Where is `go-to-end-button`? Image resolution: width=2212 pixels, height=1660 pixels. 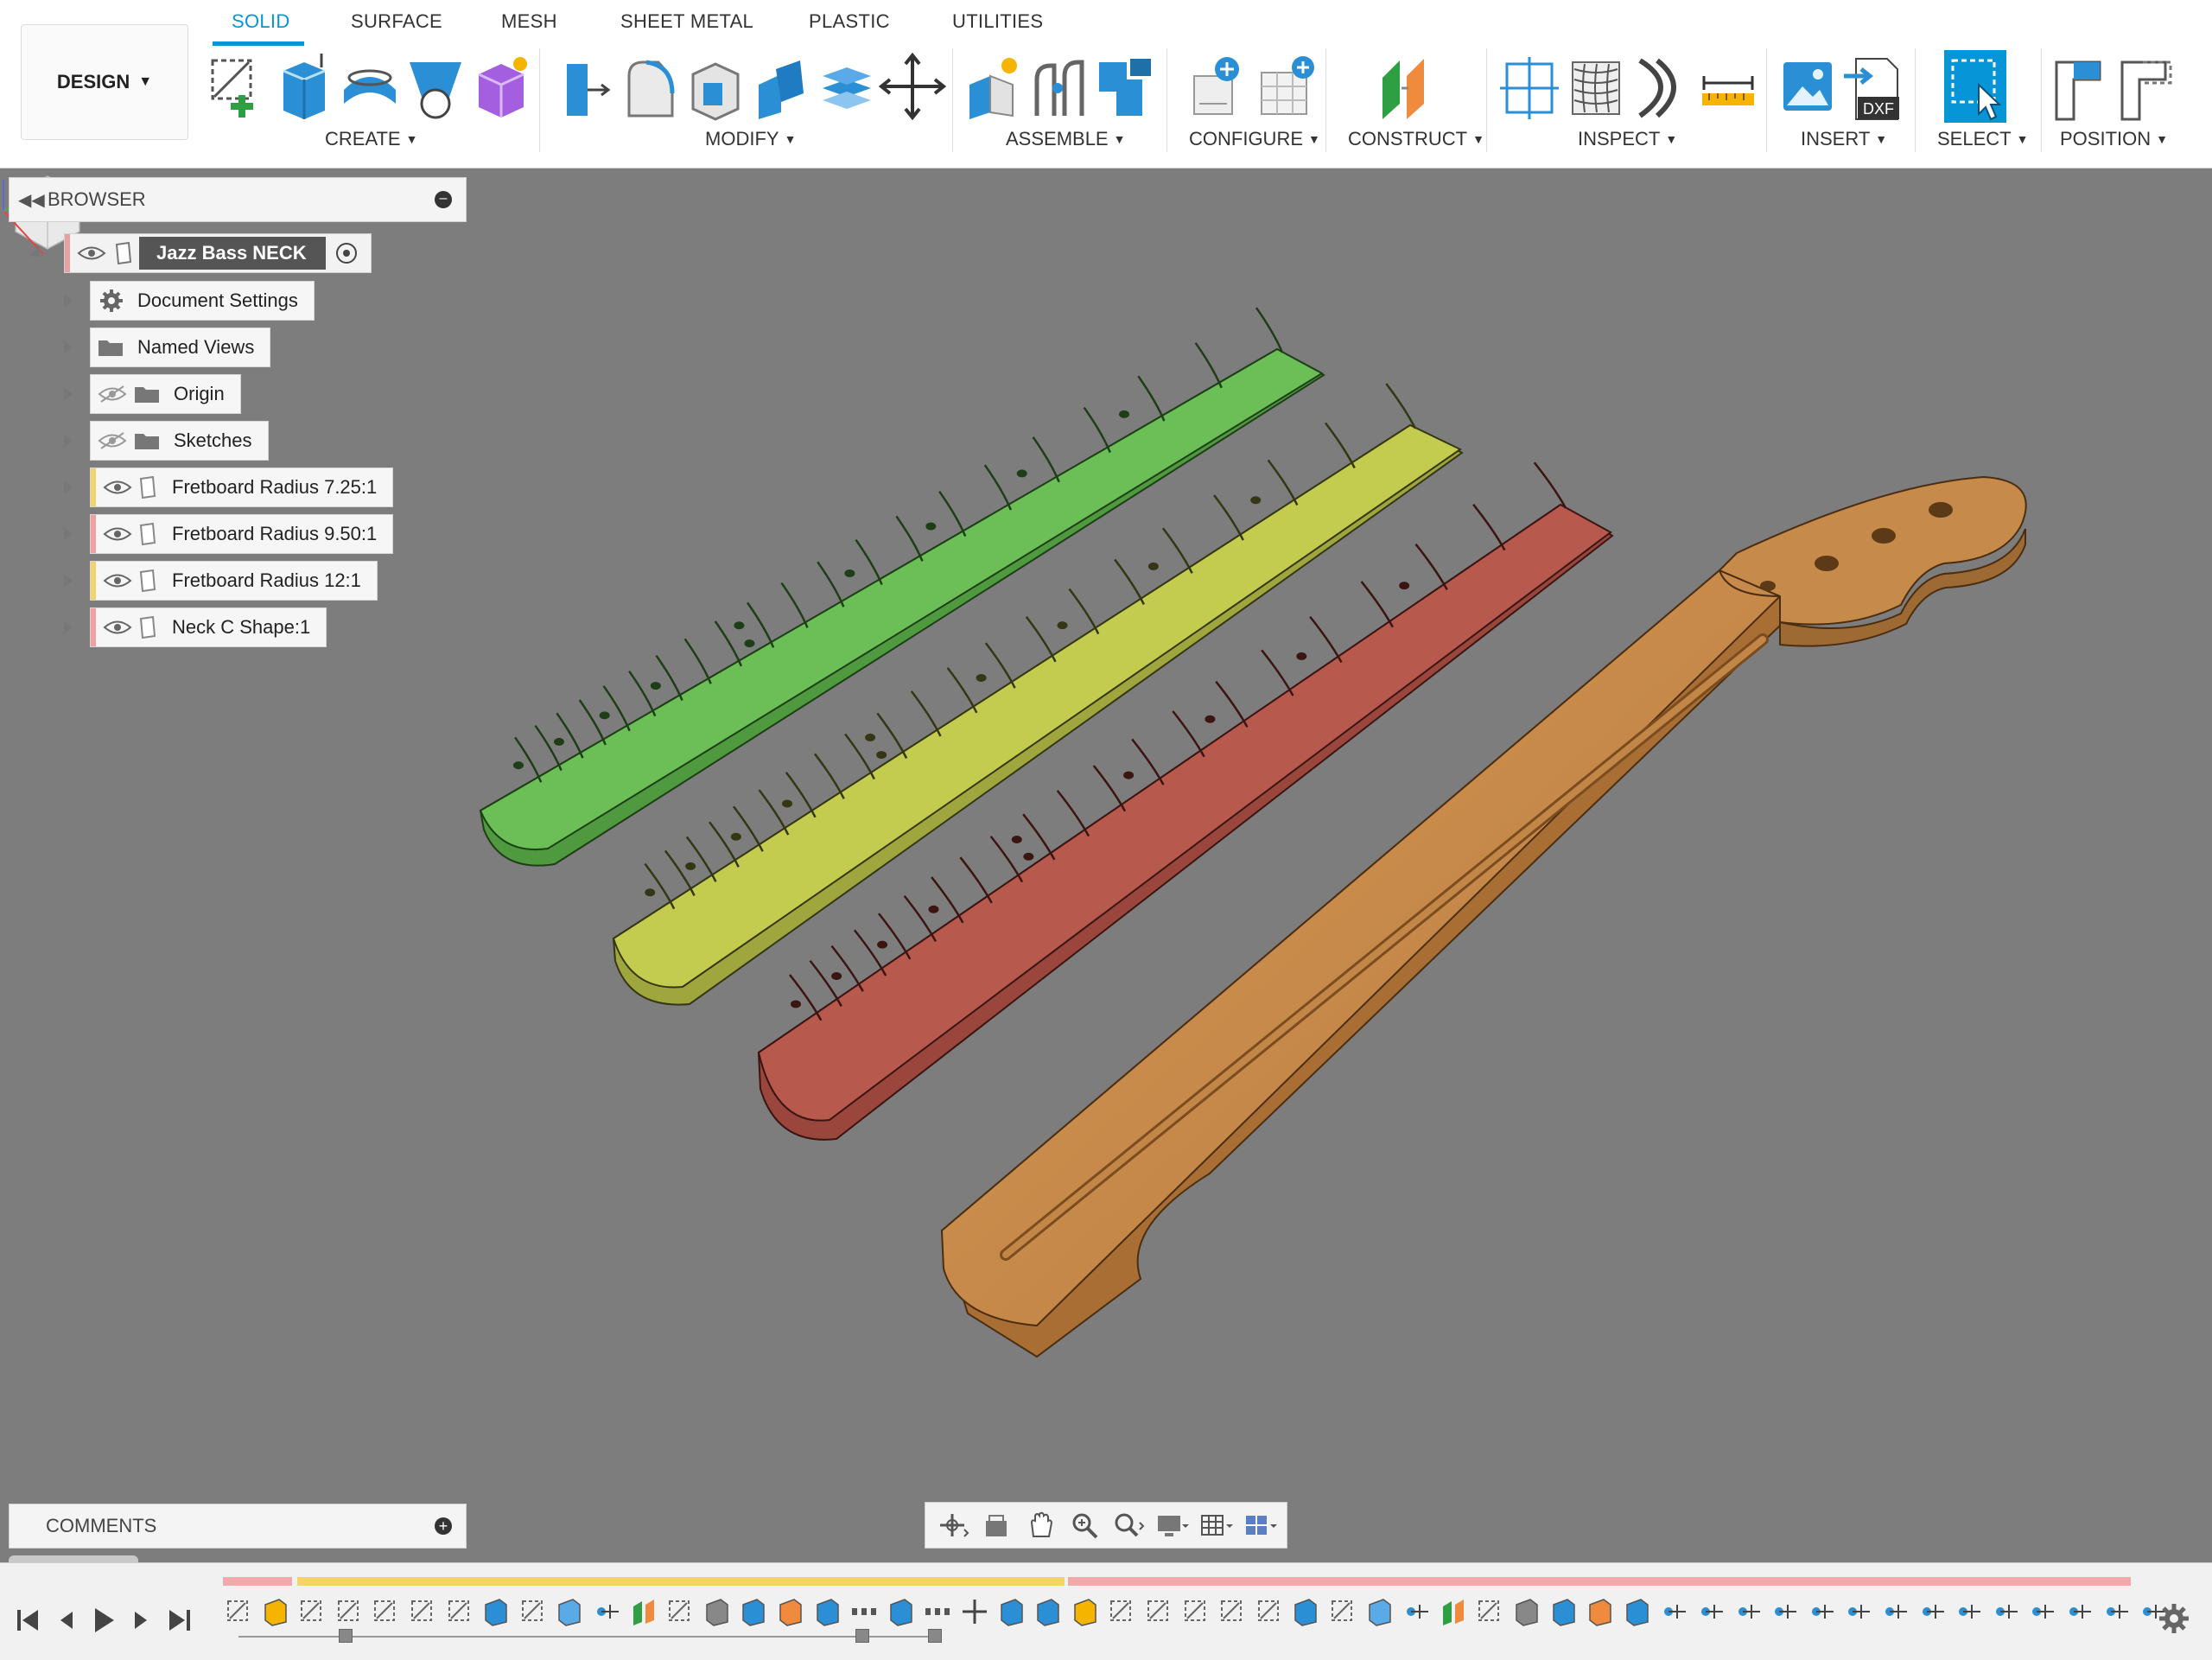 go-to-end-button is located at coordinates (179, 1620).